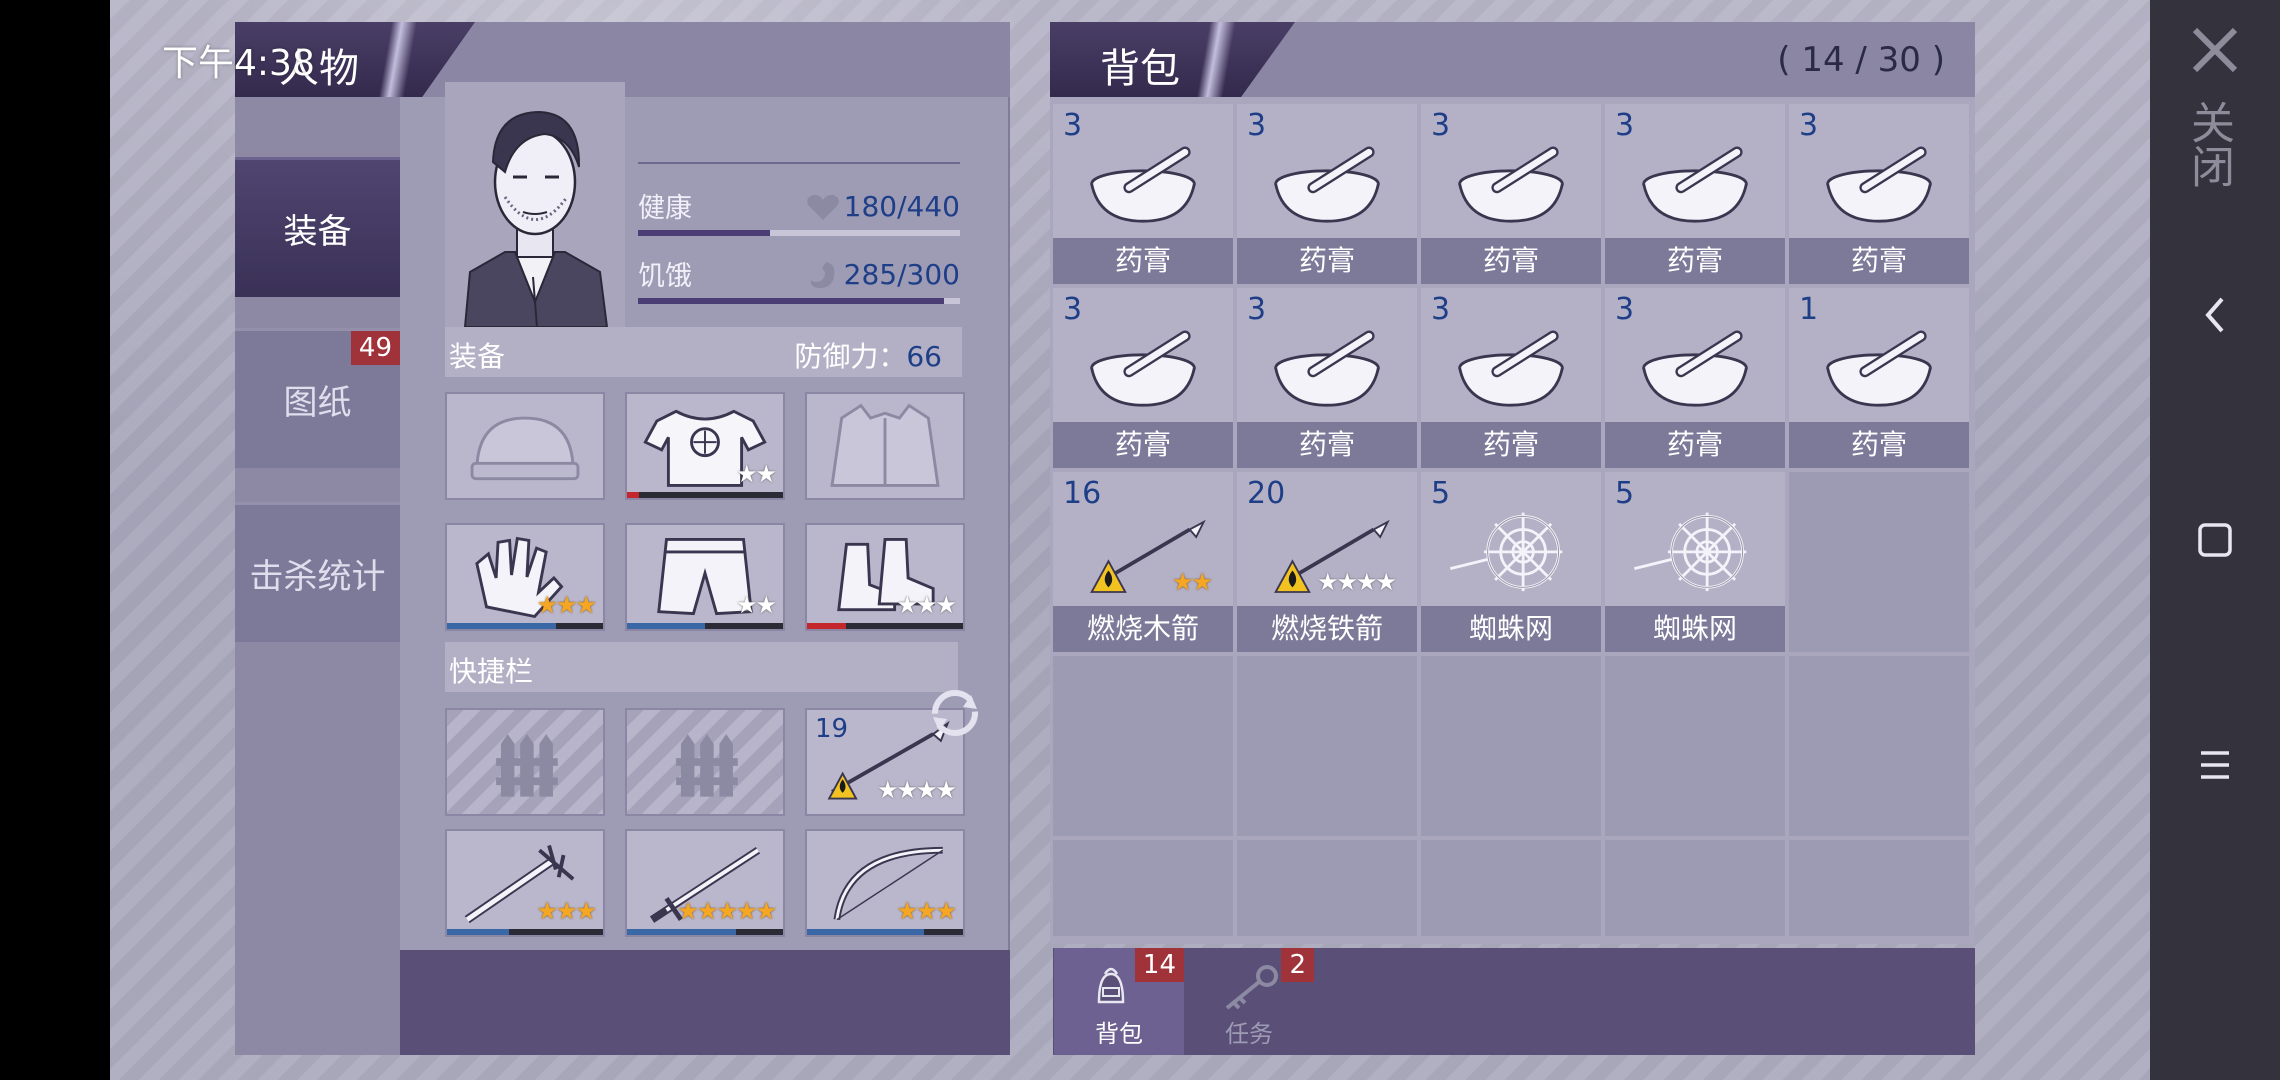 The width and height of the screenshot is (2280, 1080). I want to click on equipment-slot-3: ★★★, so click(525, 577).